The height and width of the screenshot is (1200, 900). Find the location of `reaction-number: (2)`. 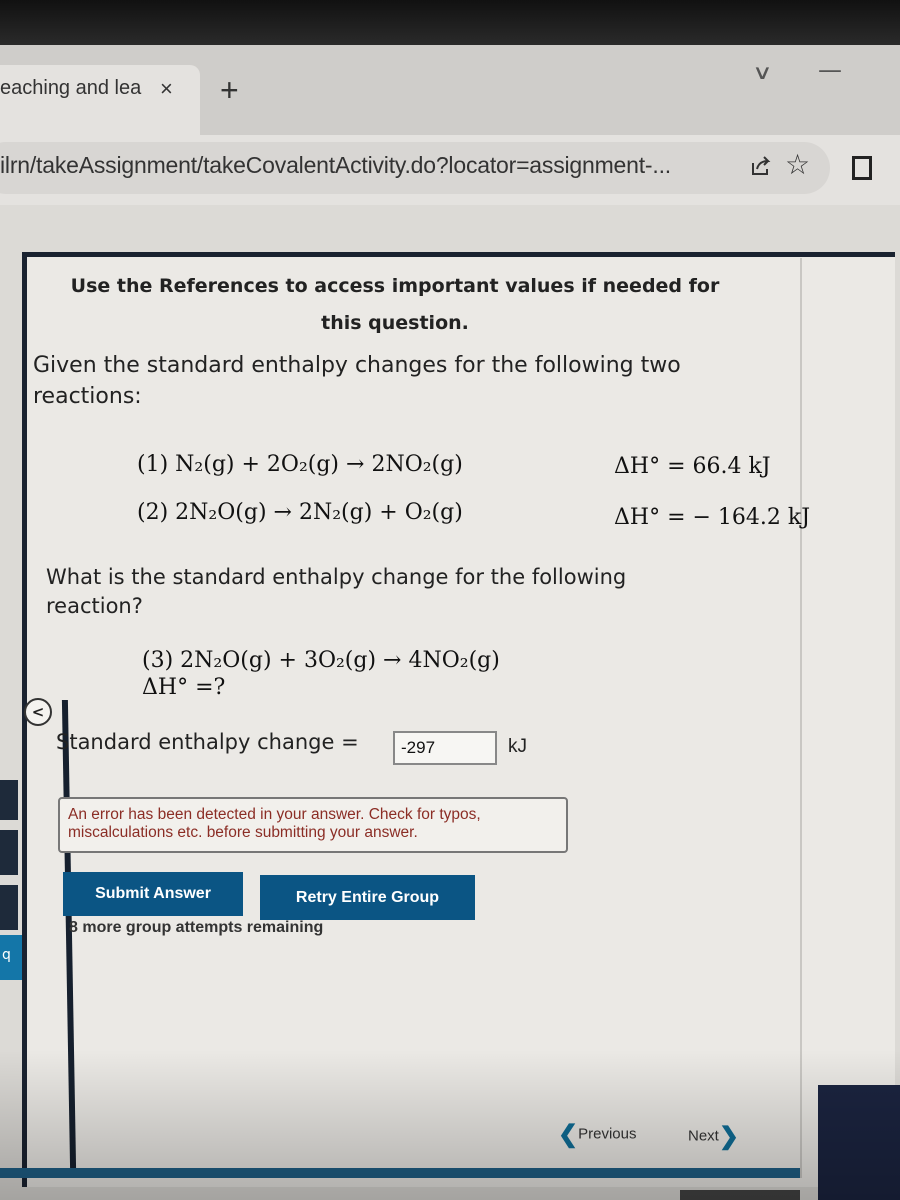

reaction-number: (2) is located at coordinates (153, 512).